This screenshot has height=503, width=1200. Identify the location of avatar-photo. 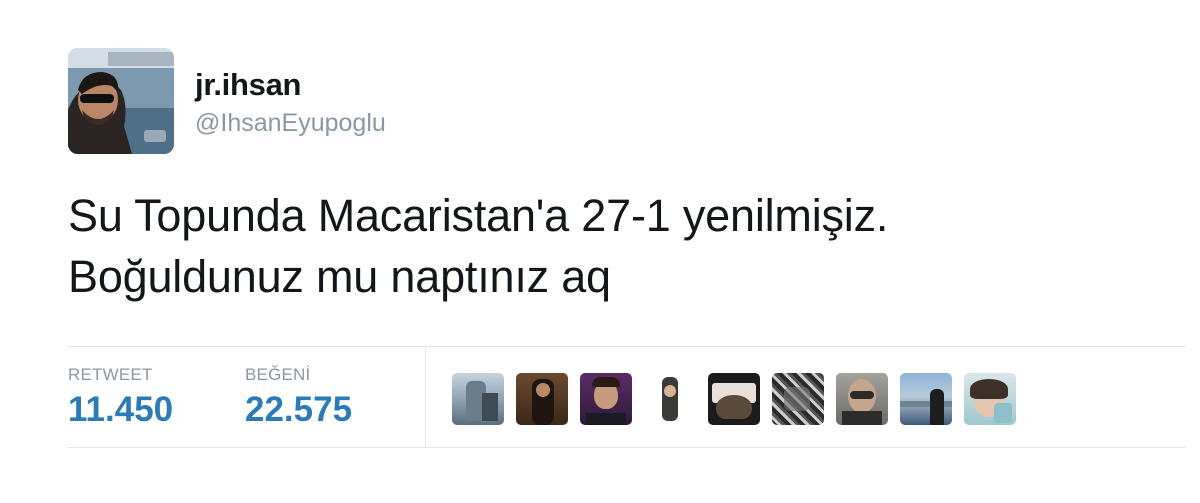
(121, 101).